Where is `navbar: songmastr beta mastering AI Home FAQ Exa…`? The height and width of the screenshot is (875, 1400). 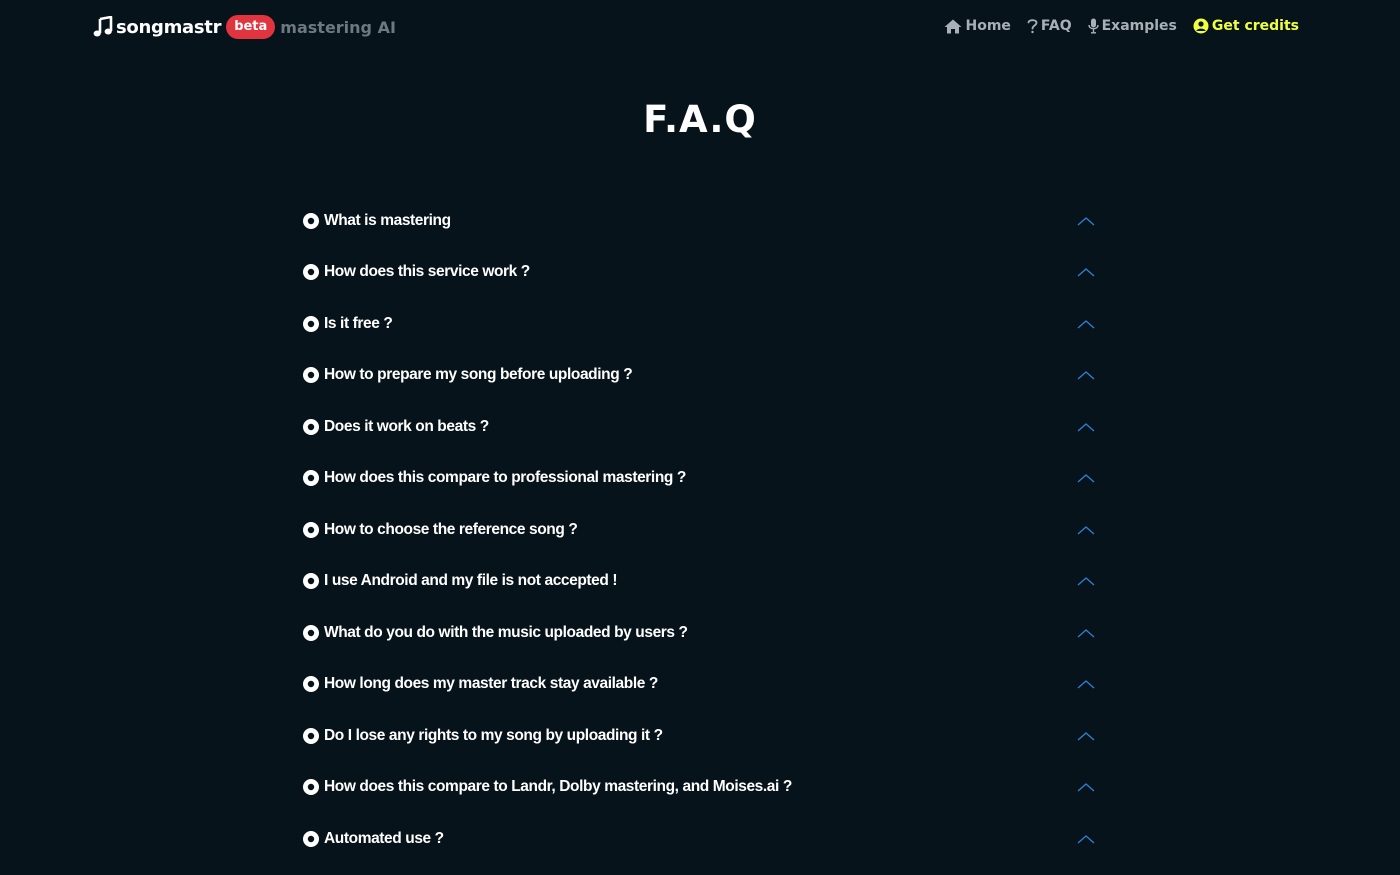
navbar: songmastr beta mastering AI Home FAQ Exa… is located at coordinates (700, 26).